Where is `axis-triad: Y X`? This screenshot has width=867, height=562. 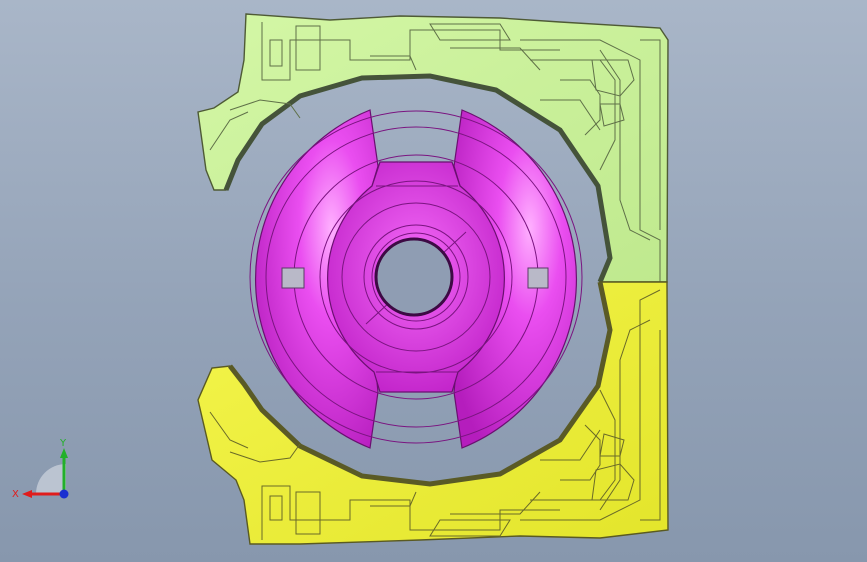 axis-triad: Y X is located at coordinates (40, 469).